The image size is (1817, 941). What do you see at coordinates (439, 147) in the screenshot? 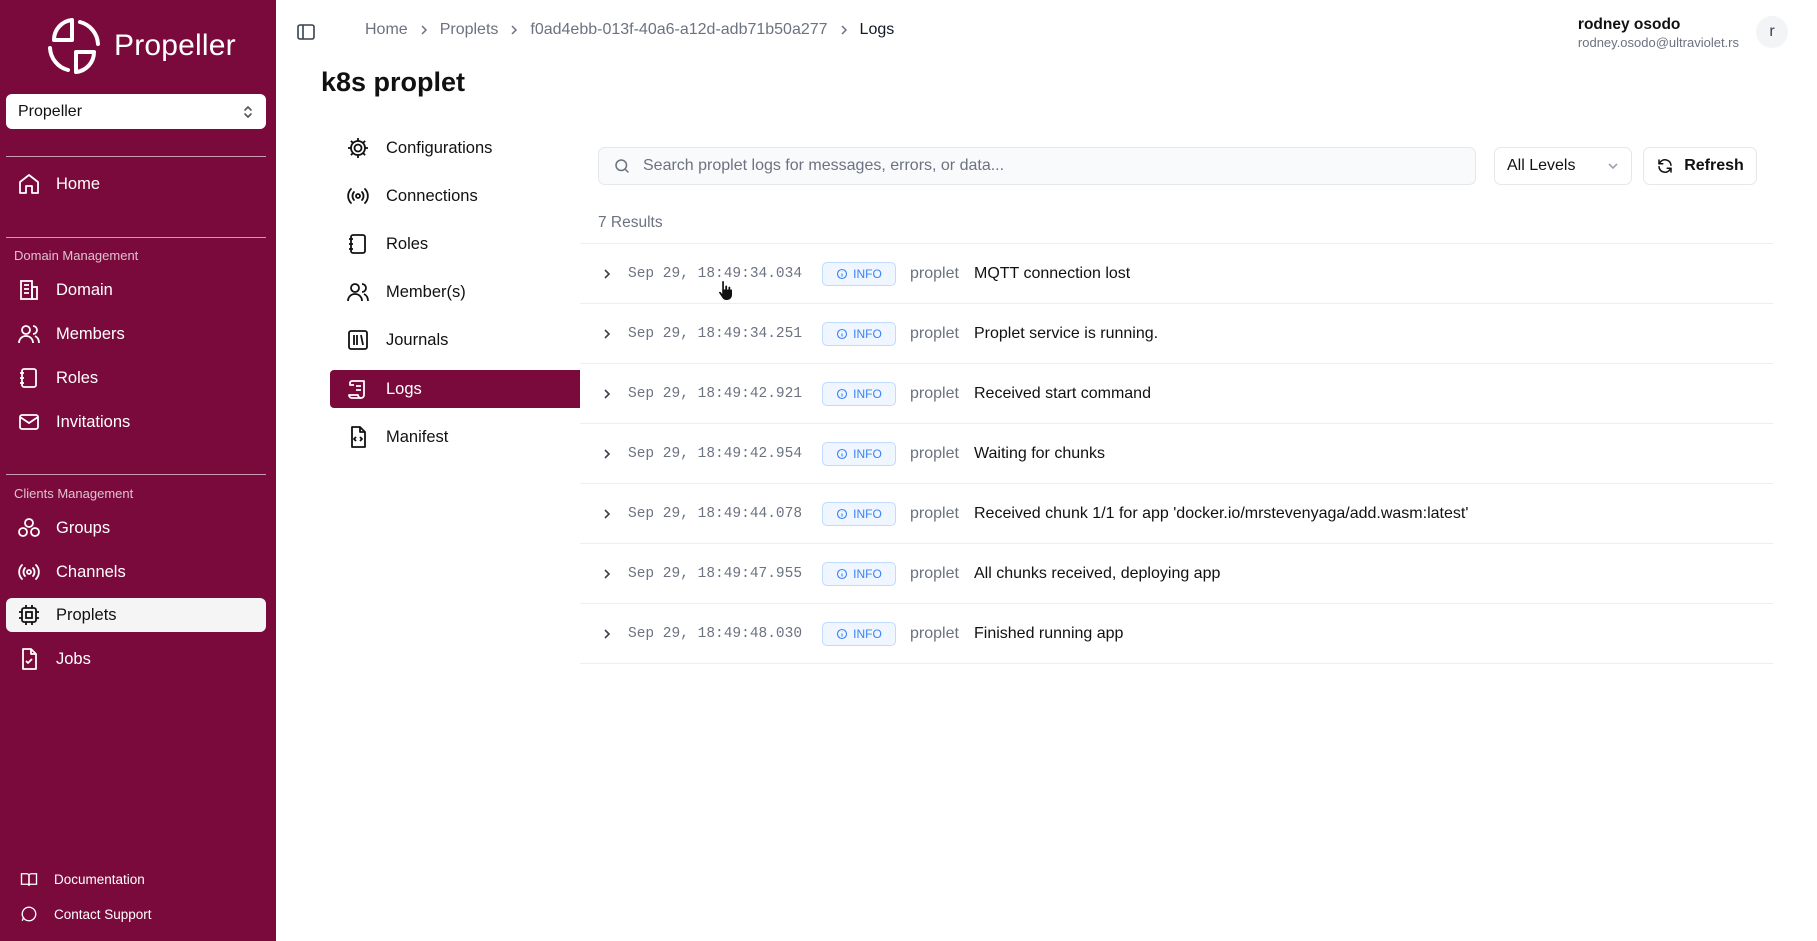
I see `tab-label: Configurations` at bounding box center [439, 147].